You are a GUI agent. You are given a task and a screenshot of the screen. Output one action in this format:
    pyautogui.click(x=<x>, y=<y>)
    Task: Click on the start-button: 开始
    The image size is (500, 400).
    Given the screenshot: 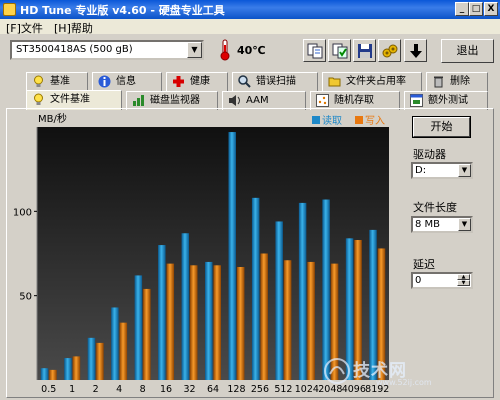 What is the action you would take?
    pyautogui.click(x=441, y=127)
    